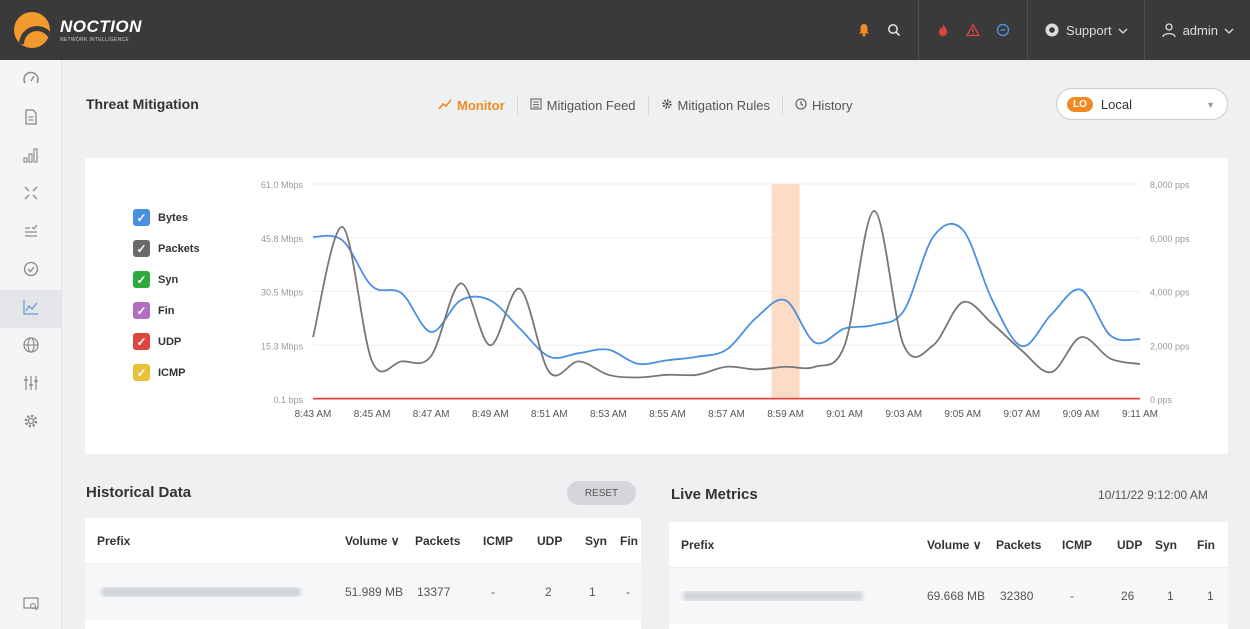 The image size is (1250, 629). I want to click on sidebar-item-threat-mitigation, so click(31, 309).